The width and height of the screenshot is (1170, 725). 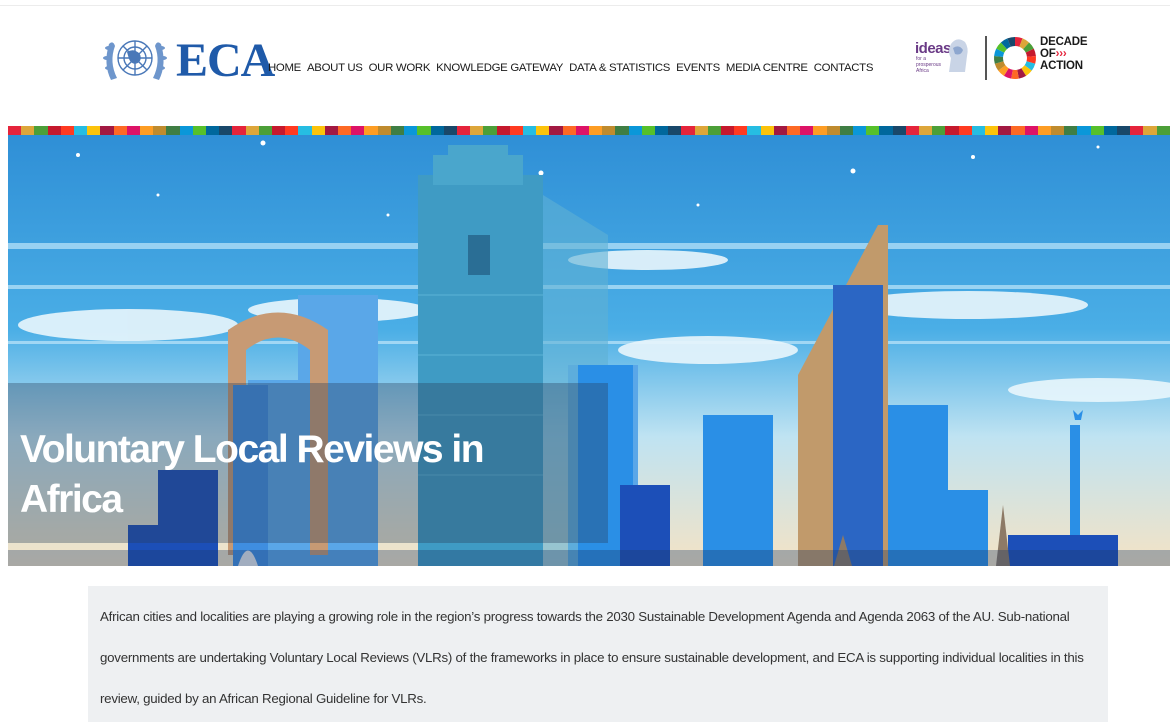 I want to click on eca-wordmark: ECA, so click(x=225, y=61).